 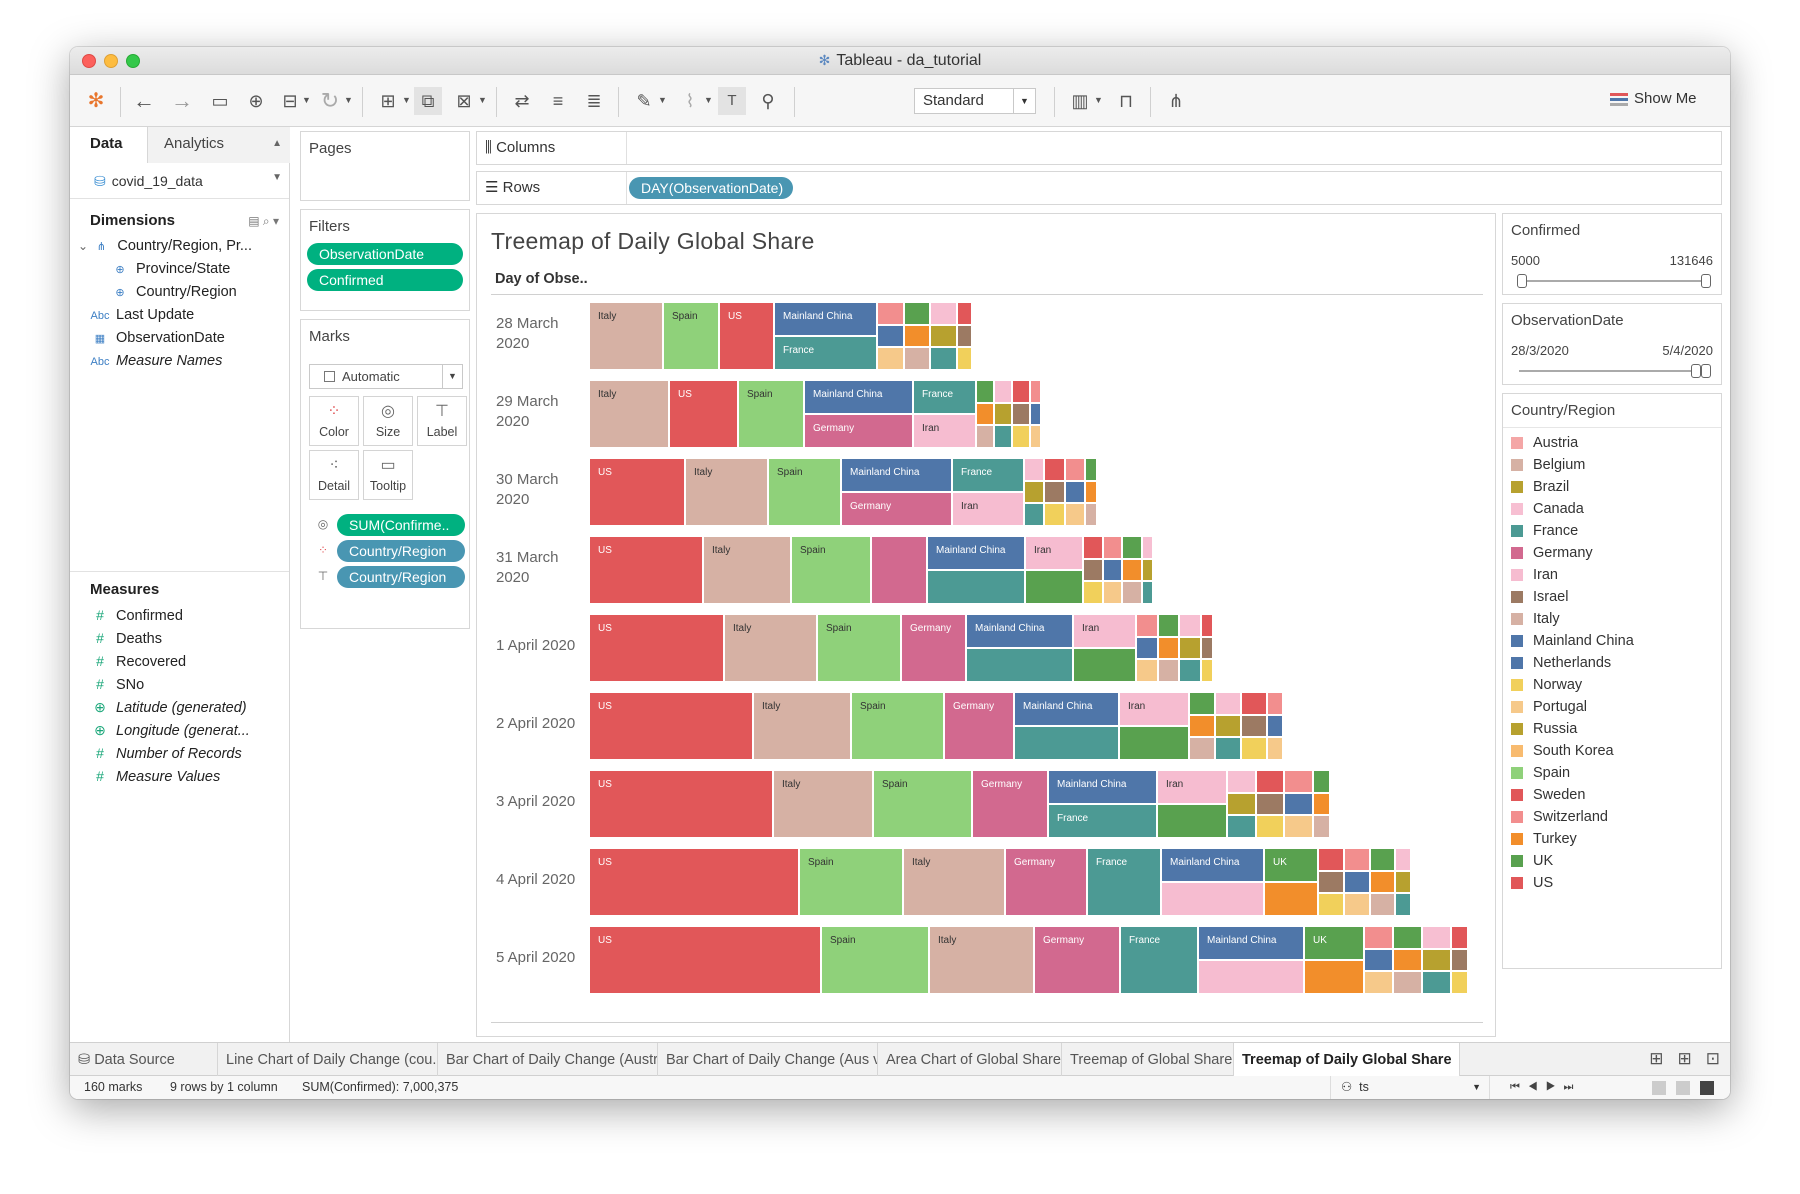 What do you see at coordinates (385, 254) in the screenshot?
I see `filter-pill: ObservationDate` at bounding box center [385, 254].